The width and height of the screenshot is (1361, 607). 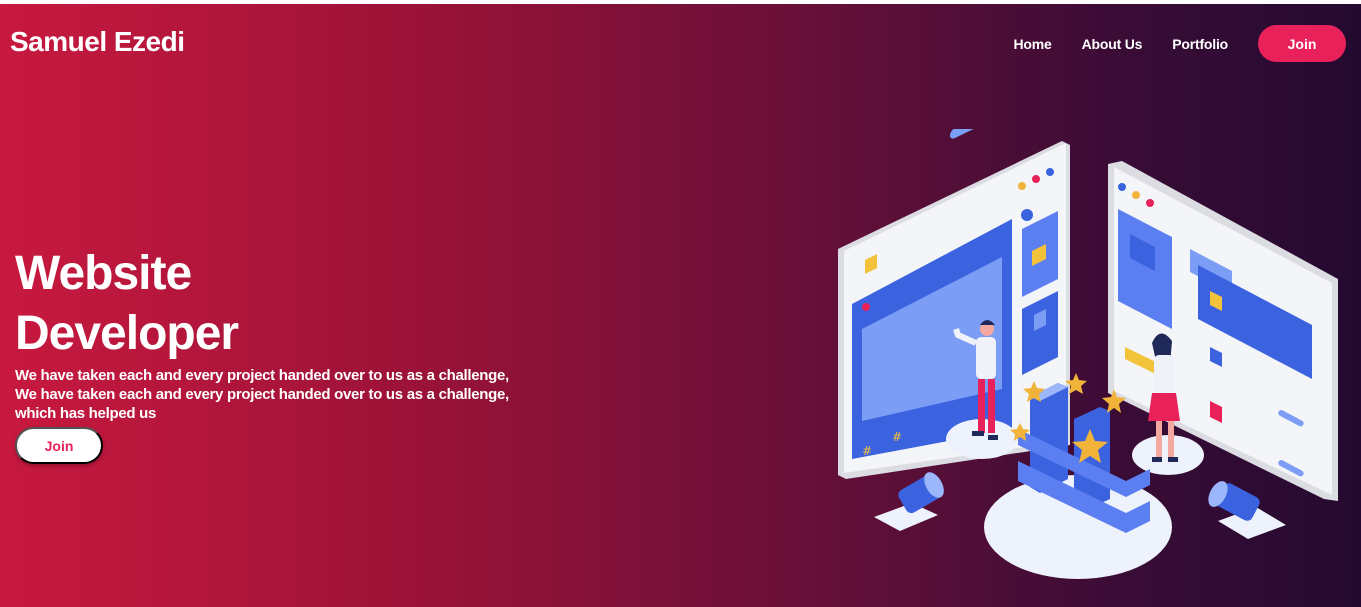 What do you see at coordinates (1200, 44) in the screenshot?
I see `nav-portfolio-link: Portfolio` at bounding box center [1200, 44].